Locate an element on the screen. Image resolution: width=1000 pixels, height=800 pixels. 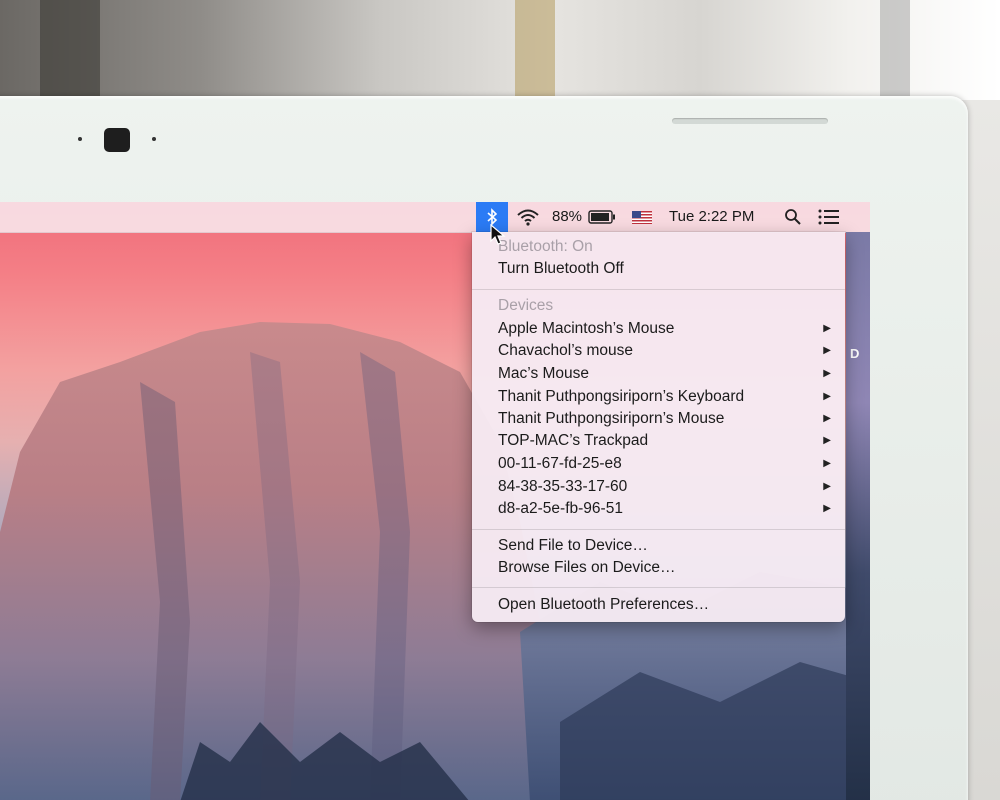
bezel-slot is located at coordinates (750, 121).